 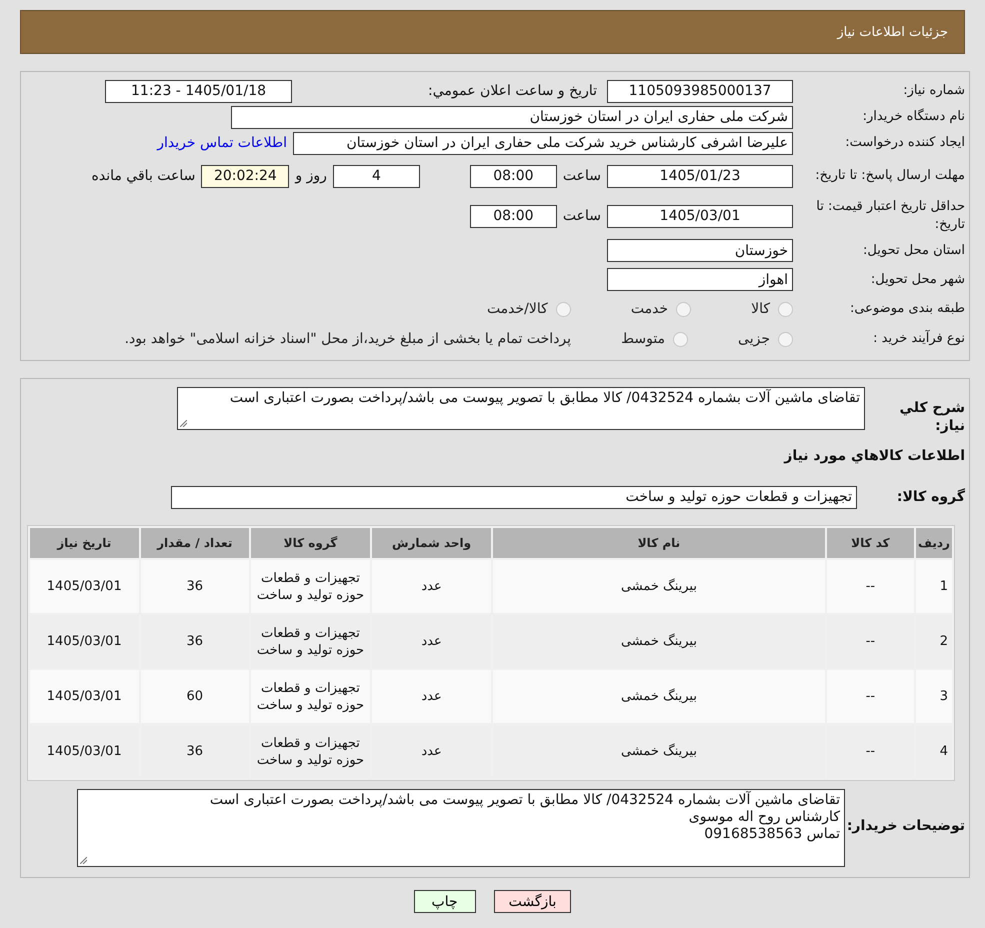 I want to click on buyer-contact-link: اطلاعات تماس خریدار, so click(x=222, y=143).